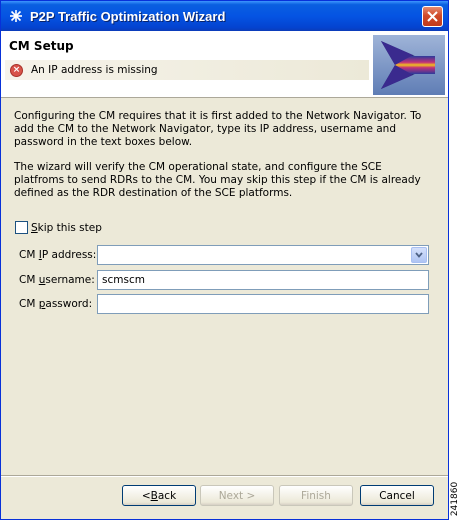  What do you see at coordinates (263, 255) in the screenshot?
I see `cm-ip-combobox` at bounding box center [263, 255].